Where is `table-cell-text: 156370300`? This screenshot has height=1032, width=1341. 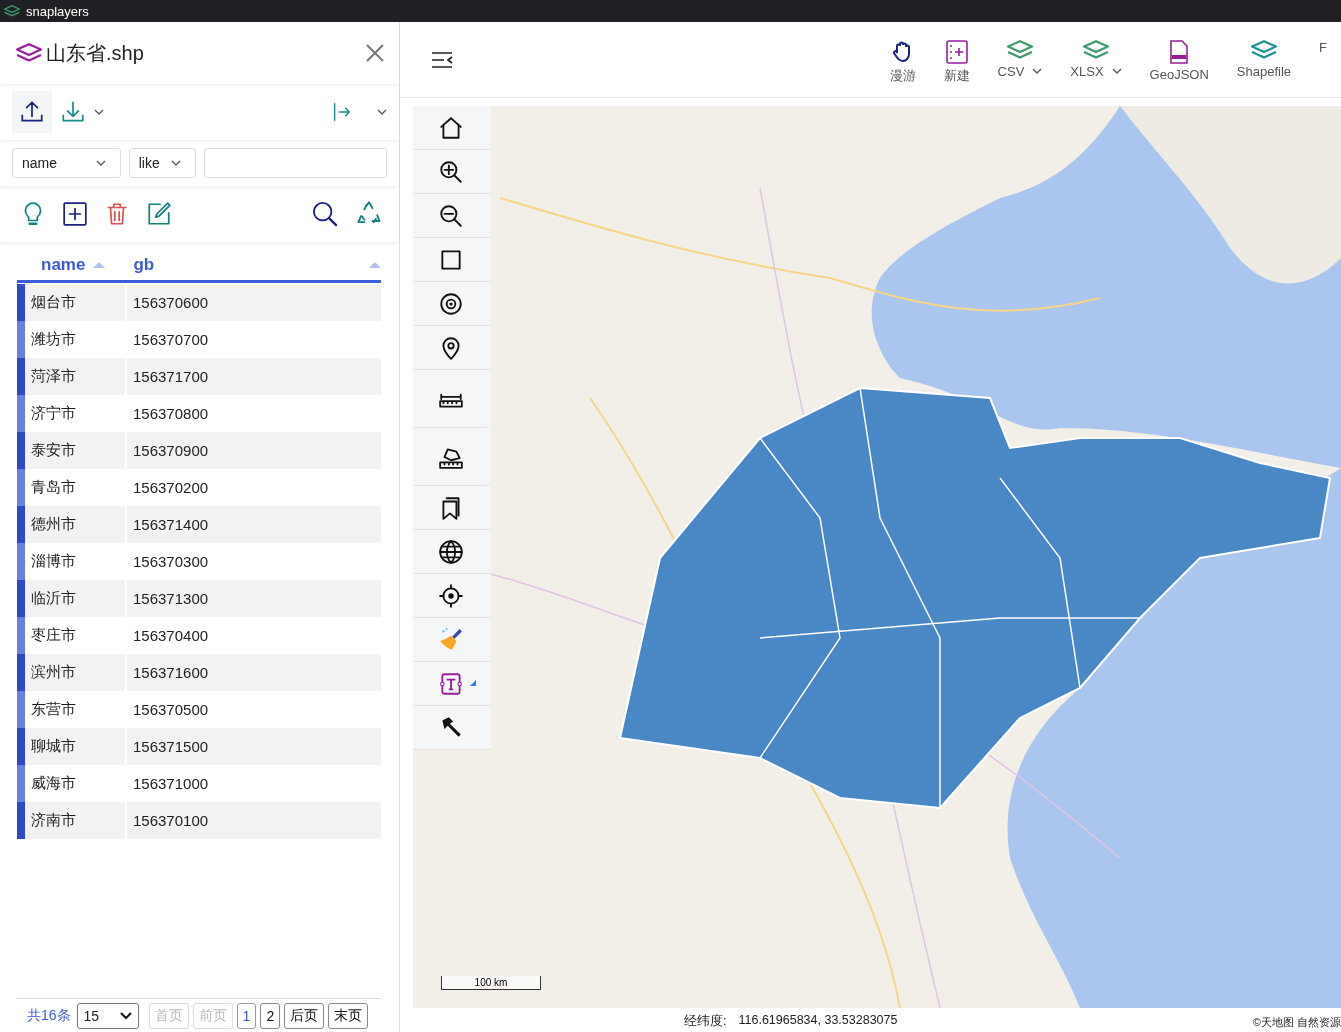
table-cell-text: 156370300 is located at coordinates (171, 562).